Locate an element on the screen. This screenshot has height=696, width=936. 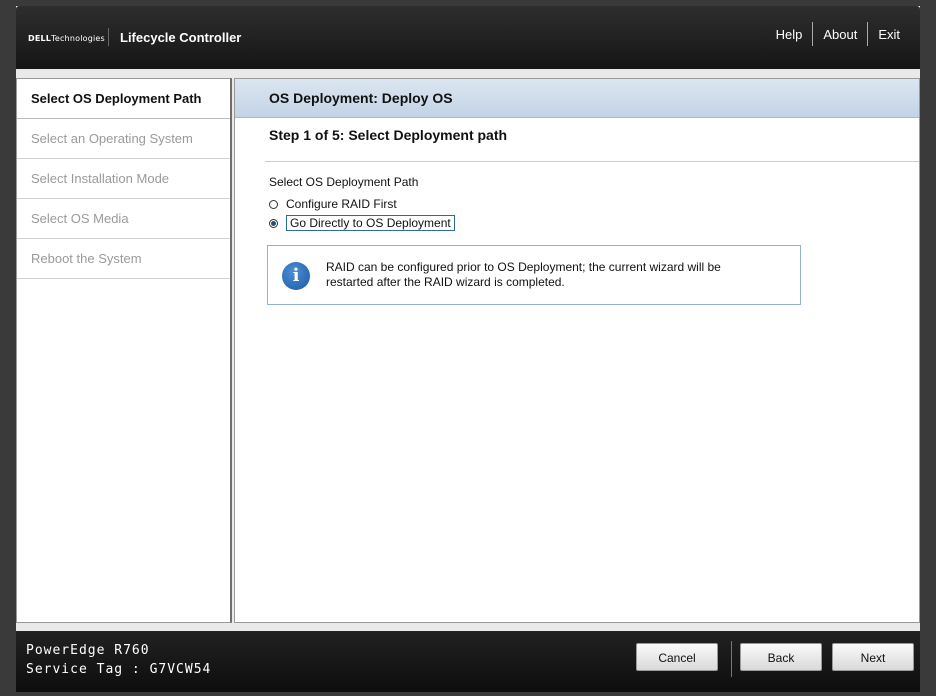
brand-divider is located at coordinates (108, 37).